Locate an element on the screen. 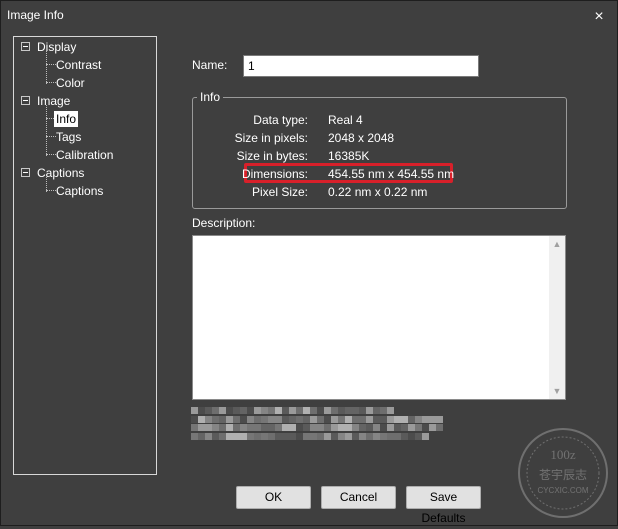 The width and height of the screenshot is (618, 529). tree-item-label: Color is located at coordinates (70, 83).